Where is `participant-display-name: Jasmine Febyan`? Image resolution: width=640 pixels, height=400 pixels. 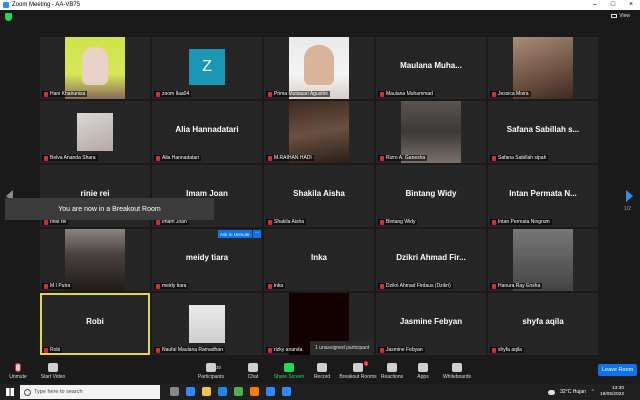 participant-display-name: Jasmine Febyan is located at coordinates (431, 321).